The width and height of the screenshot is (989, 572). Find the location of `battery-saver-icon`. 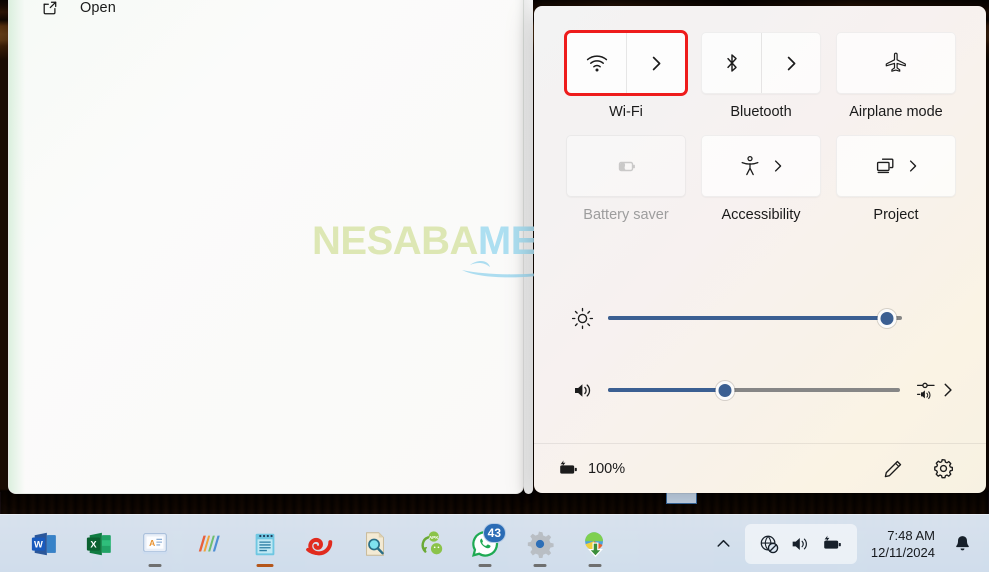

battery-saver-icon is located at coordinates (626, 166).